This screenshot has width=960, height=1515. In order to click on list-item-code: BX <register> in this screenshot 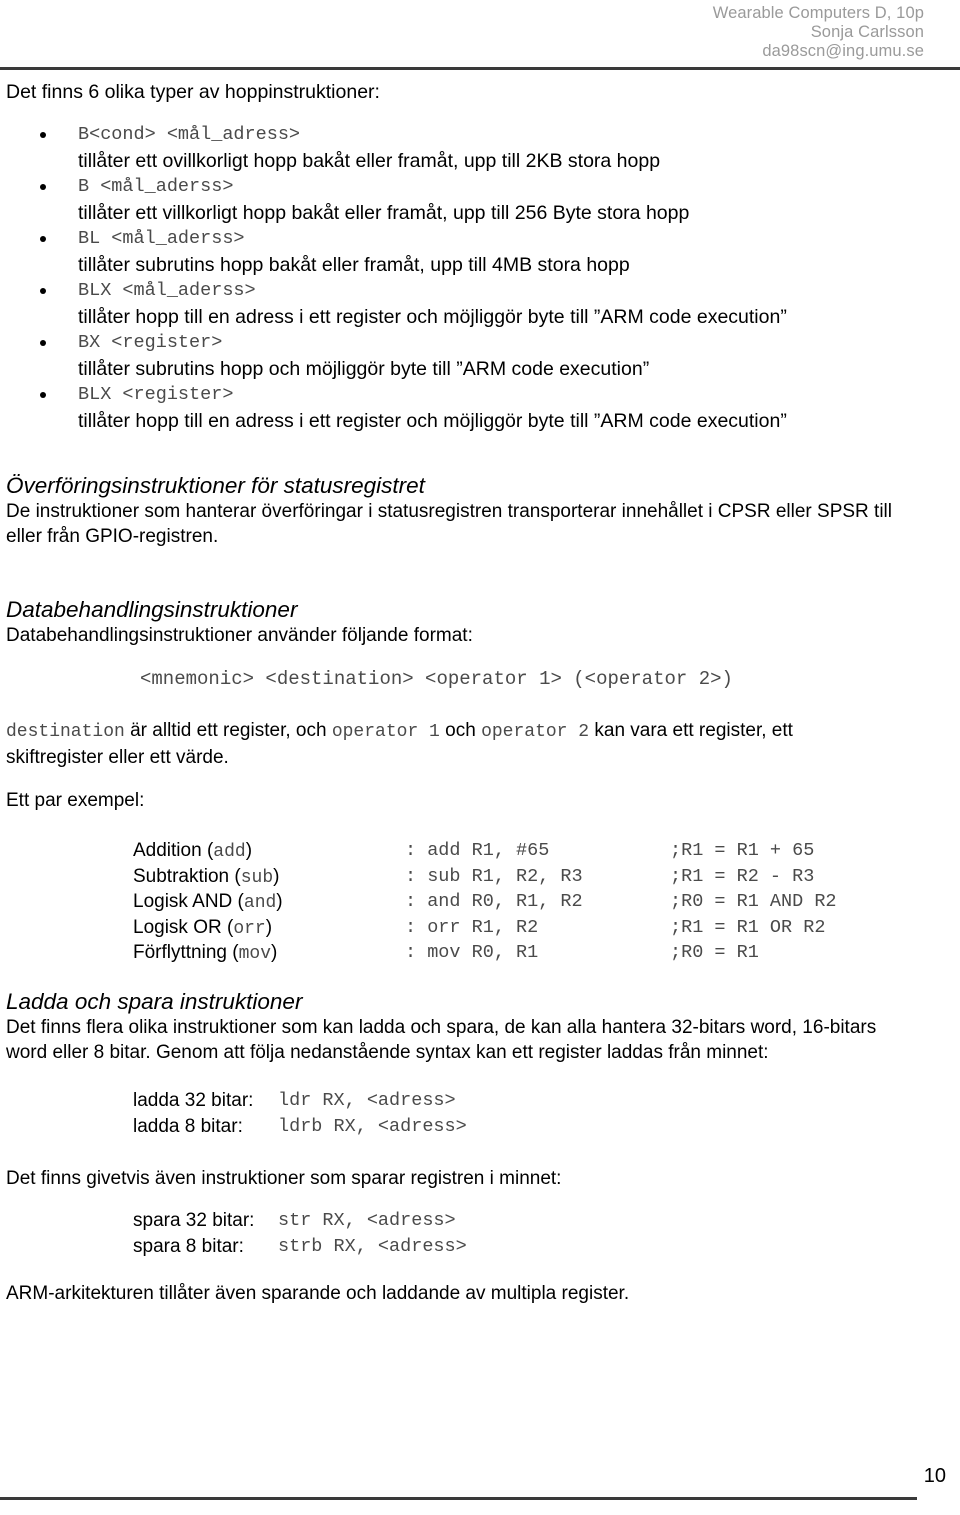, I will do `click(150, 342)`.